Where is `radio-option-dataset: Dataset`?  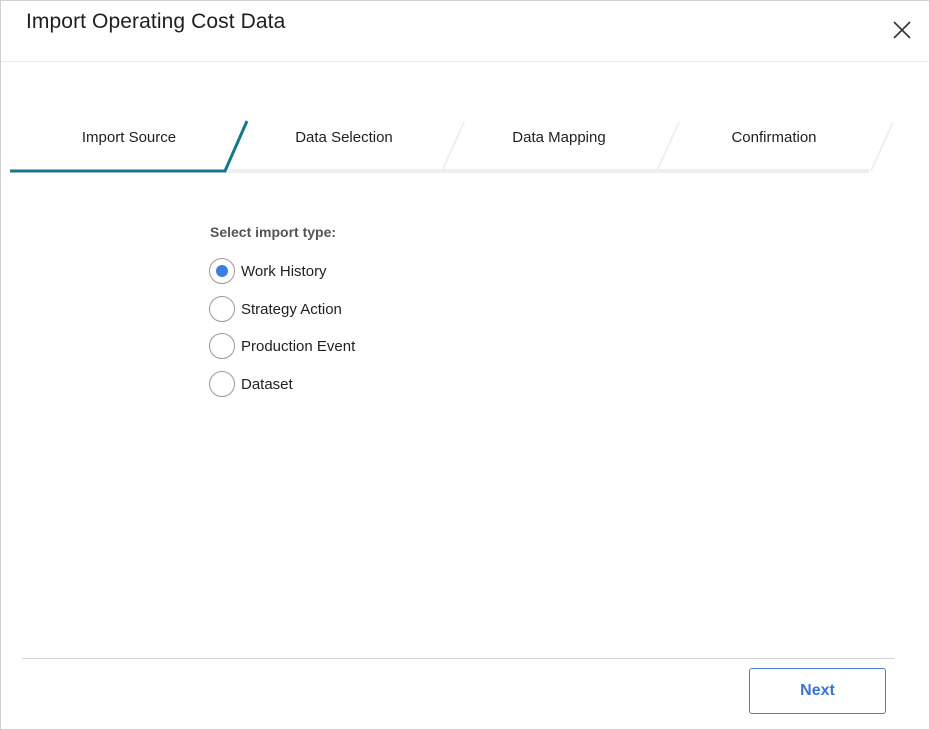 radio-option-dataset: Dataset is located at coordinates (319, 384).